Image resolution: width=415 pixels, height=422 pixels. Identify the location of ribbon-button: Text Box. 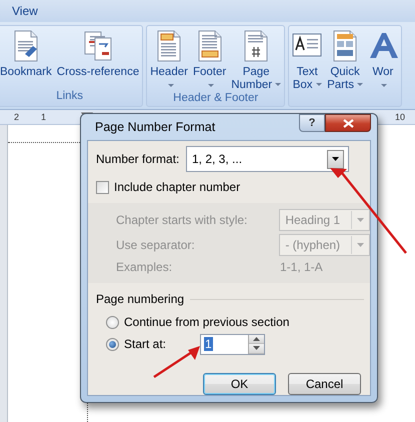
(307, 60).